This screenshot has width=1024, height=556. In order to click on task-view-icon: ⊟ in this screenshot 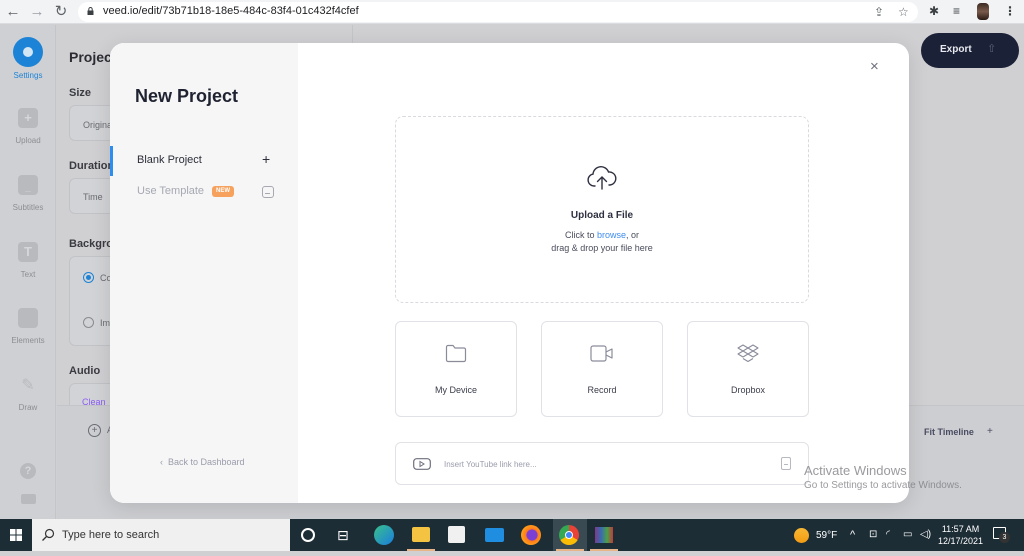, I will do `click(347, 535)`.